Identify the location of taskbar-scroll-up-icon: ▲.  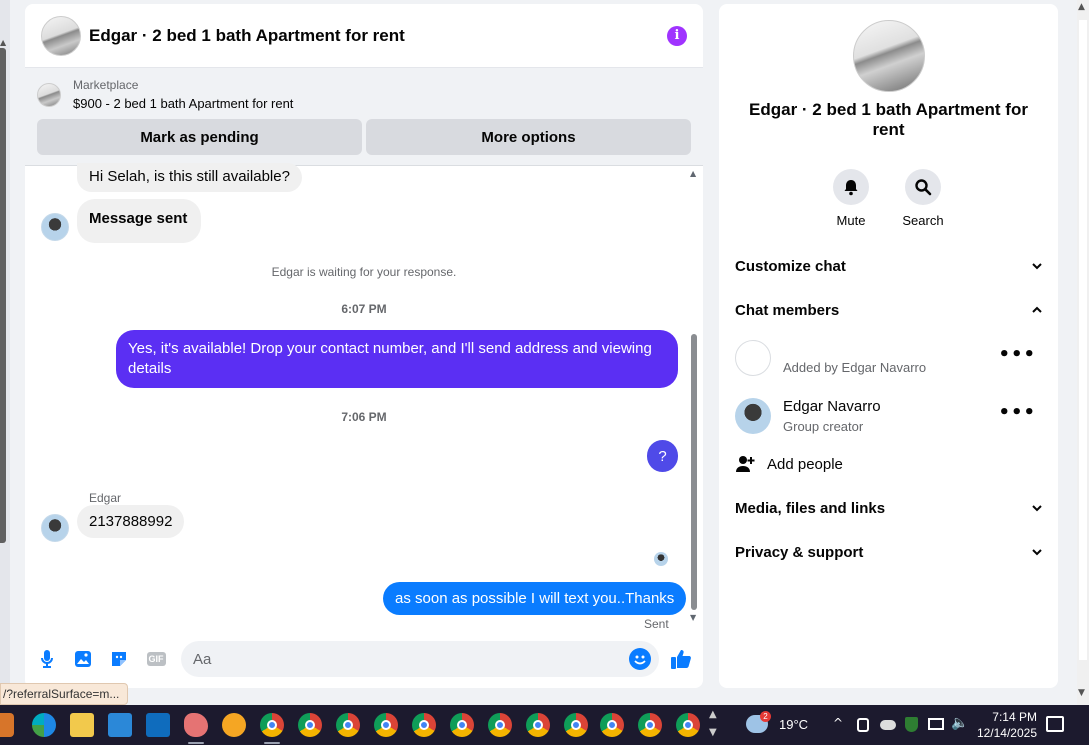
(713, 714).